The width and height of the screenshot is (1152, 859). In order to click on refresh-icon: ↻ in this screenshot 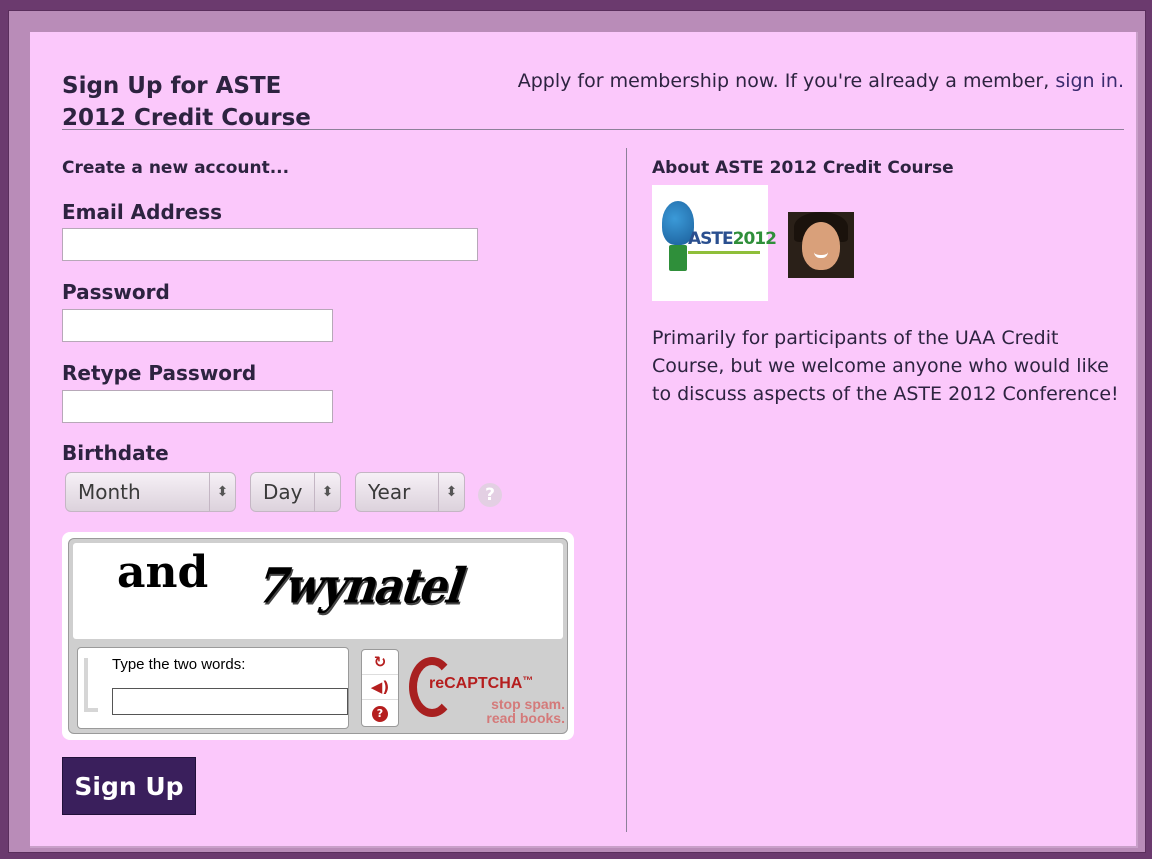, I will do `click(380, 662)`.